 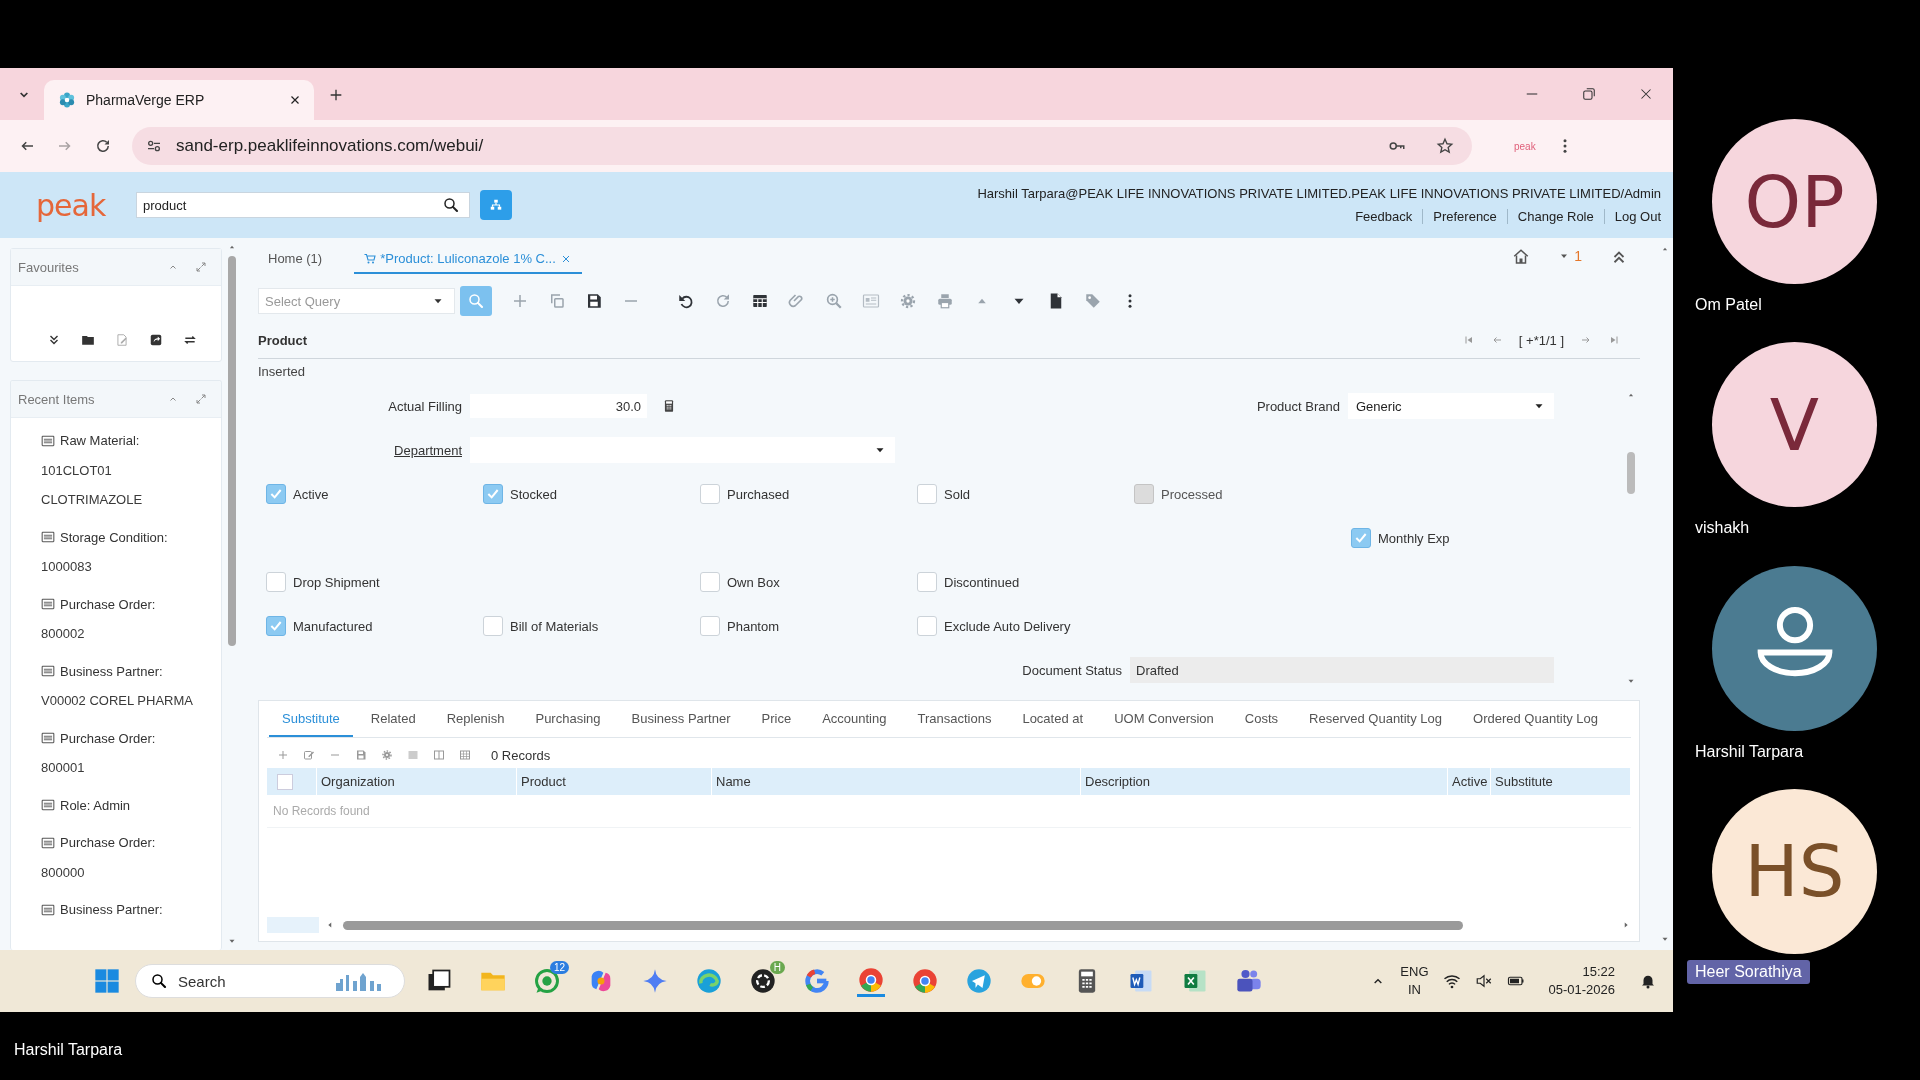 What do you see at coordinates (1536, 719) in the screenshot?
I see `detail-tab: Ordered Quantity Log` at bounding box center [1536, 719].